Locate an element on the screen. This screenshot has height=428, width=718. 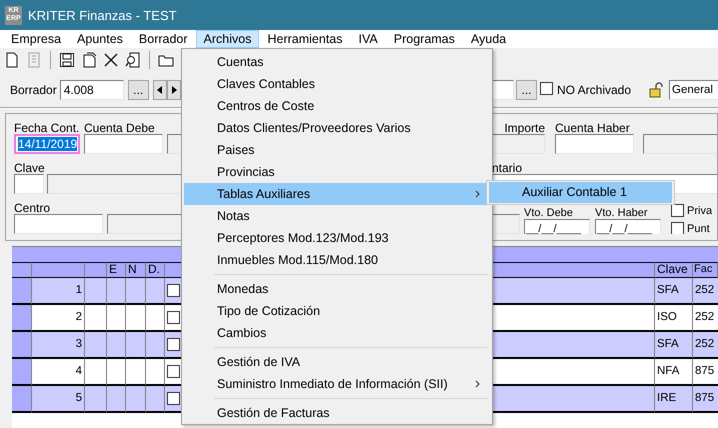
field-label: ntario is located at coordinates (508, 168).